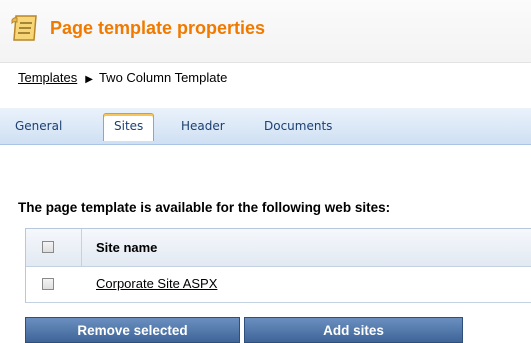 The image size is (531, 343). I want to click on add-sites-button: Add sites, so click(353, 330).